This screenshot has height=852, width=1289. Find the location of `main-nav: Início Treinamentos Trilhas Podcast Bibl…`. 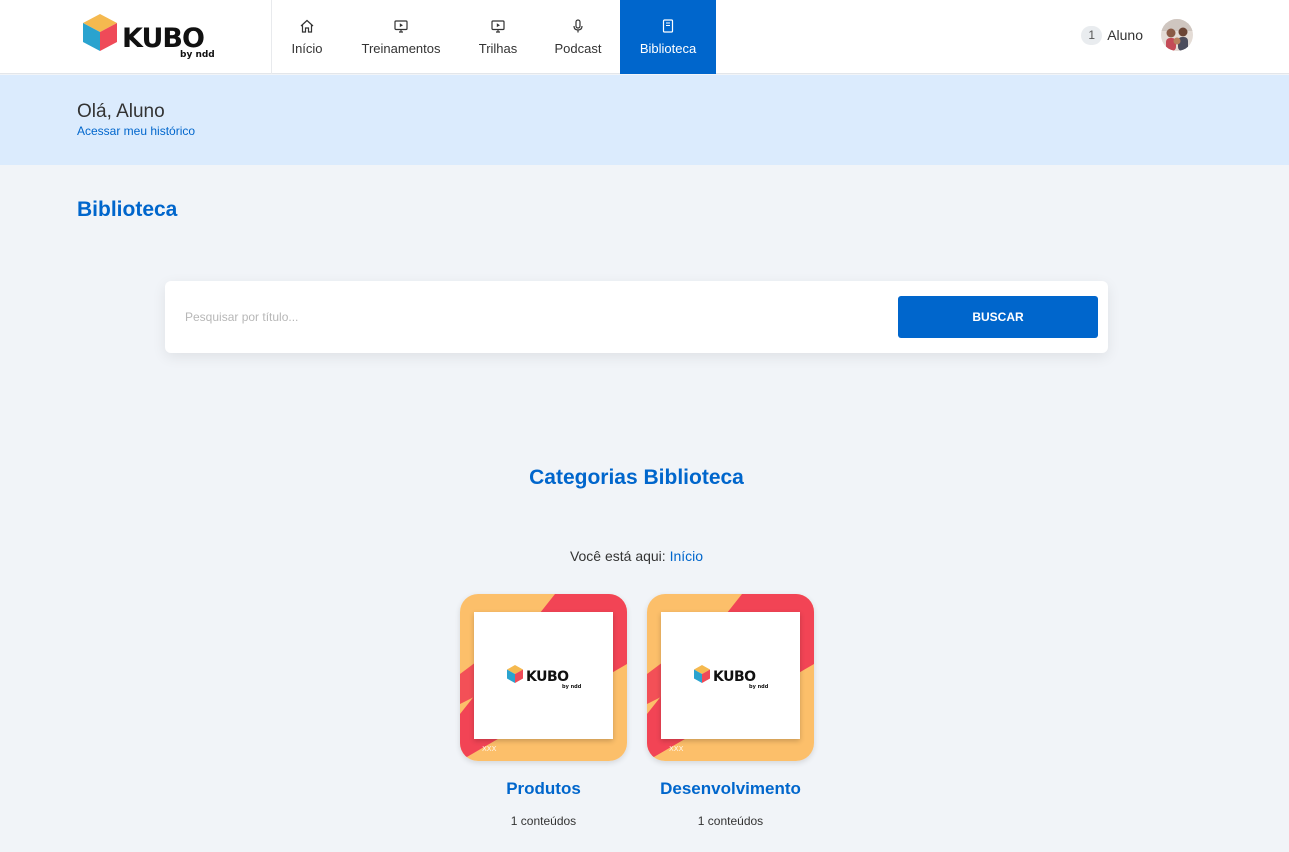

main-nav: Início Treinamentos Trilhas Podcast Bibl… is located at coordinates (494, 37).